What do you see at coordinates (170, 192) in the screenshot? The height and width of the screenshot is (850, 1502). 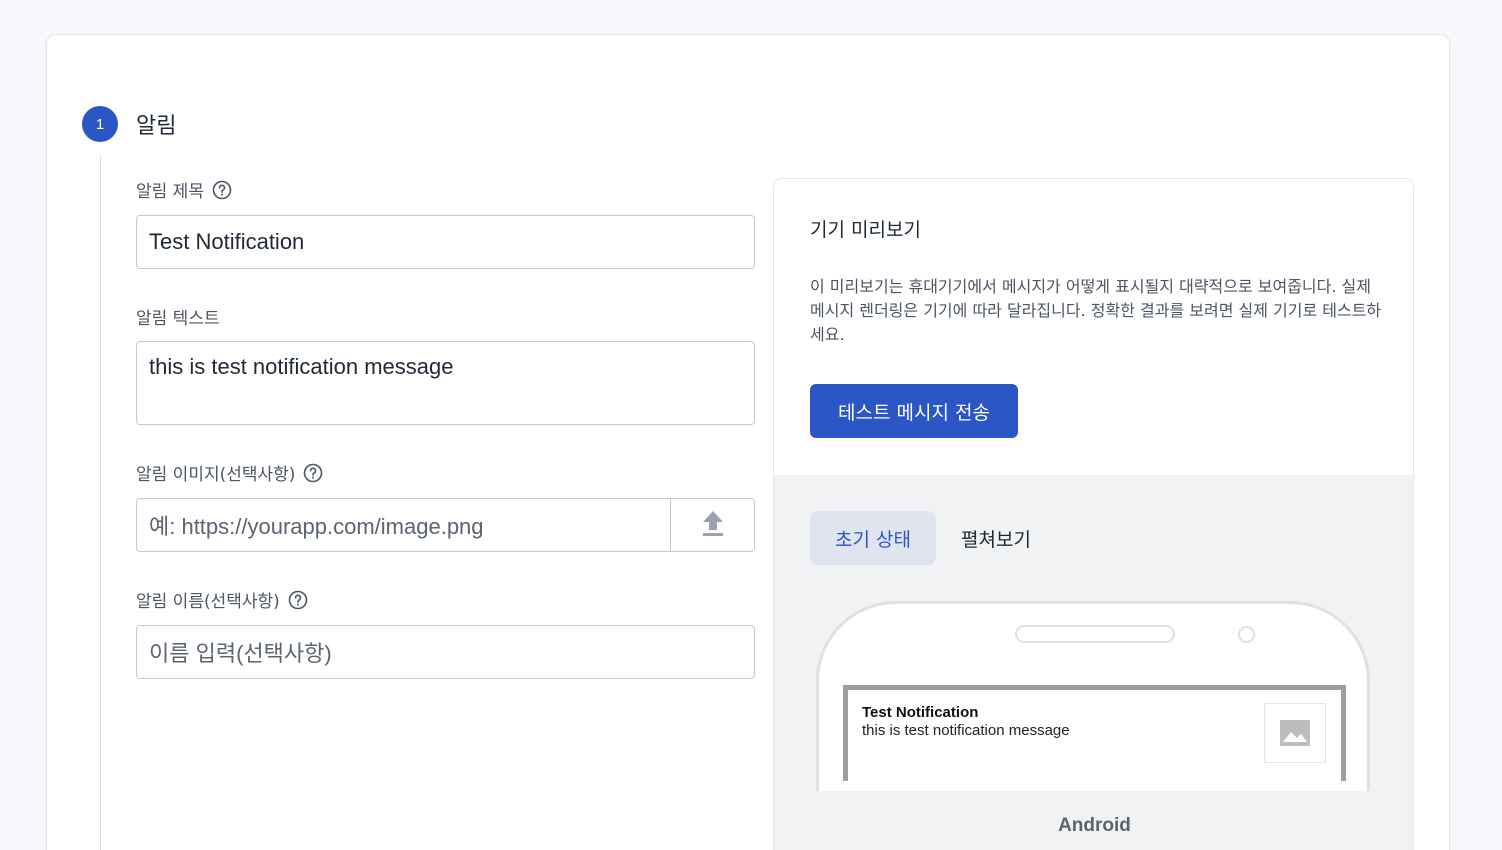 I see `notification-title-label-text: 알림 제목` at bounding box center [170, 192].